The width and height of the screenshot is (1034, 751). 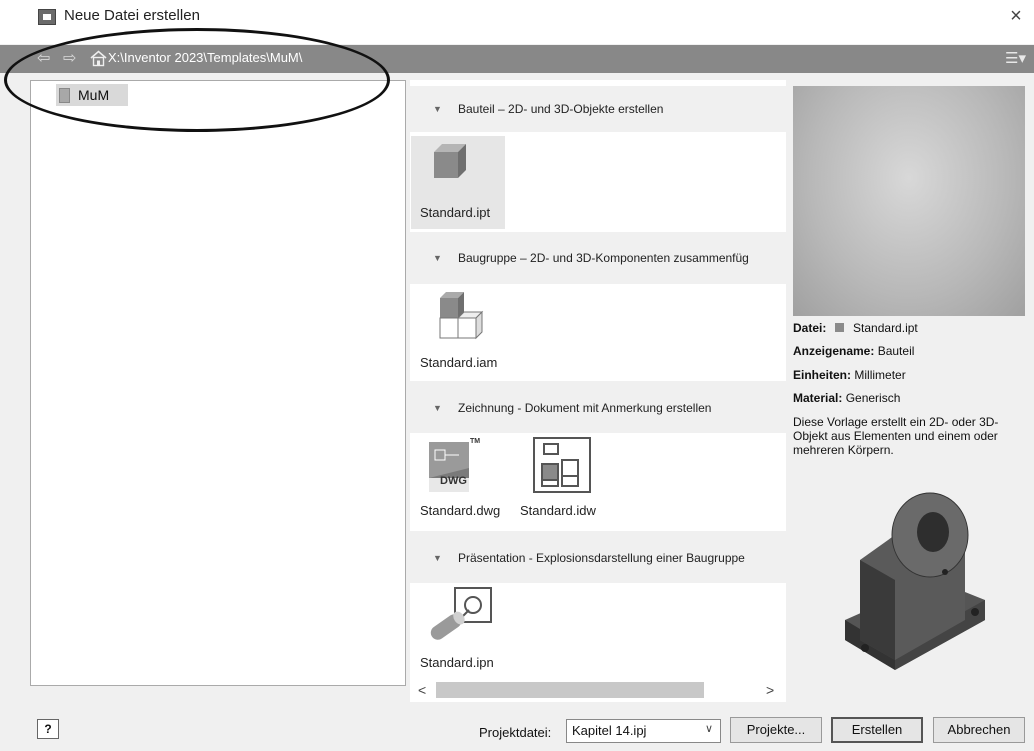 What do you see at coordinates (475, 441) in the screenshot?
I see `trademark-mark: TM` at bounding box center [475, 441].